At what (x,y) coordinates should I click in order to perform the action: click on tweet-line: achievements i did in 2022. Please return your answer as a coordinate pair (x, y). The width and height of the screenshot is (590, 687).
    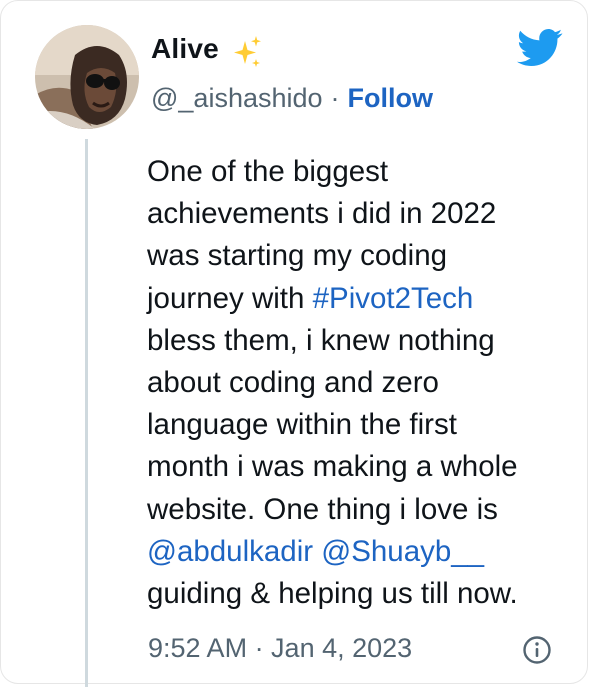
    Looking at the image, I should click on (322, 214).